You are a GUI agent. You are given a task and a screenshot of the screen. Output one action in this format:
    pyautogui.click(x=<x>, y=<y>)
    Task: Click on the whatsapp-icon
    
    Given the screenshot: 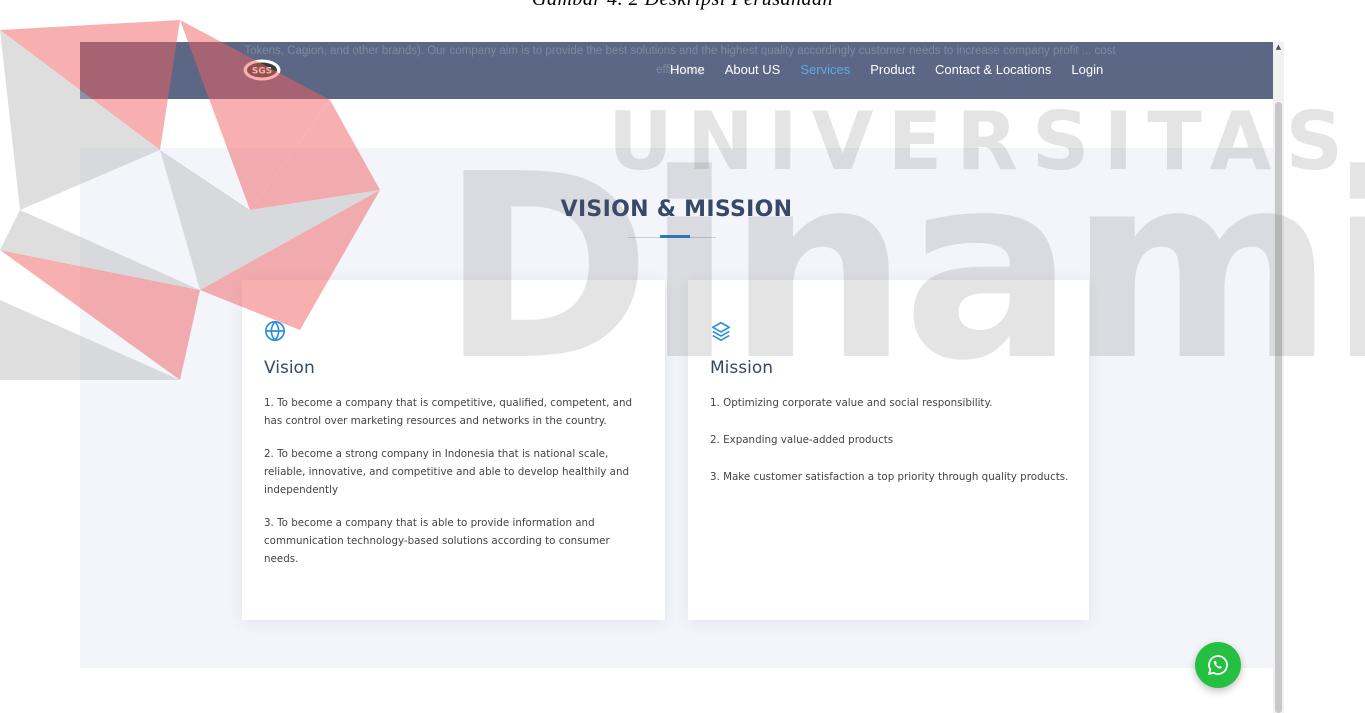 What is the action you would take?
    pyautogui.click(x=1218, y=665)
    